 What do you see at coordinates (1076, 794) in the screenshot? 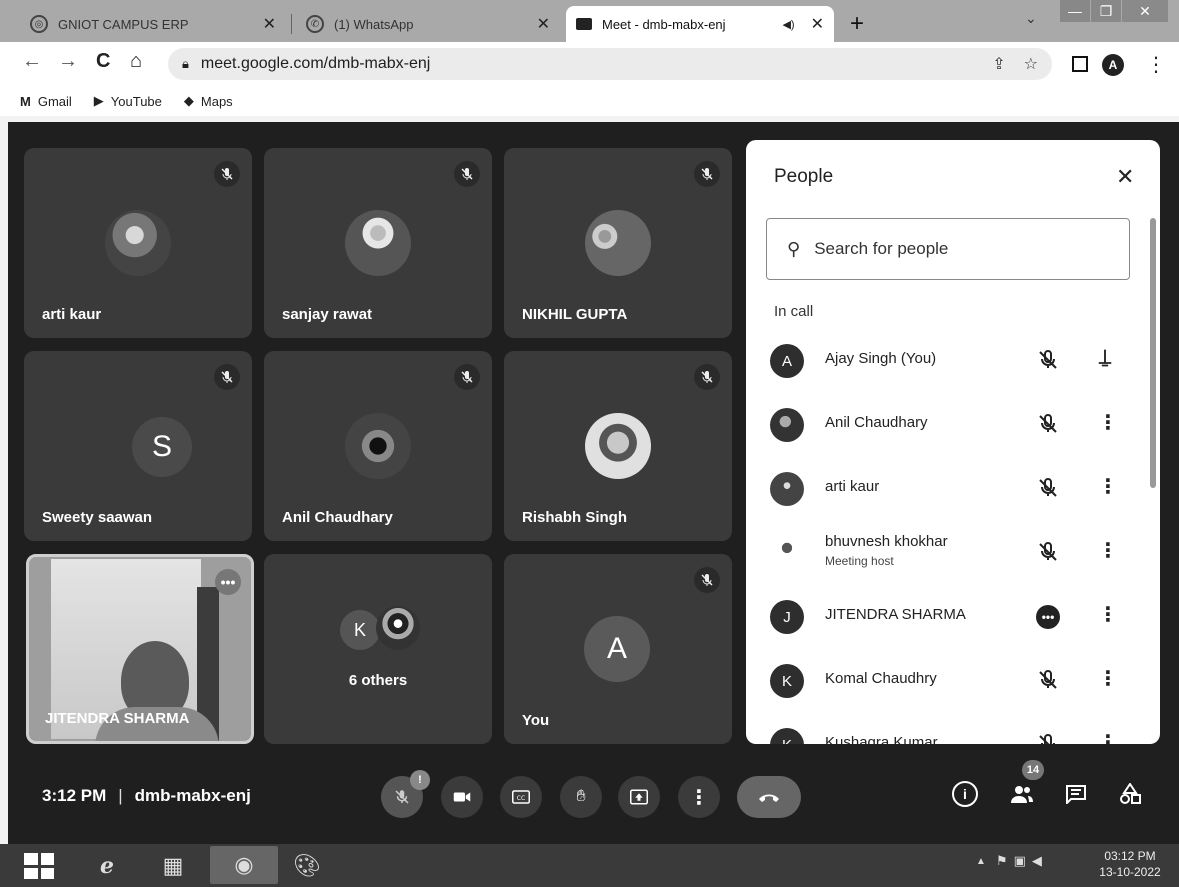
I see `chat-button` at bounding box center [1076, 794].